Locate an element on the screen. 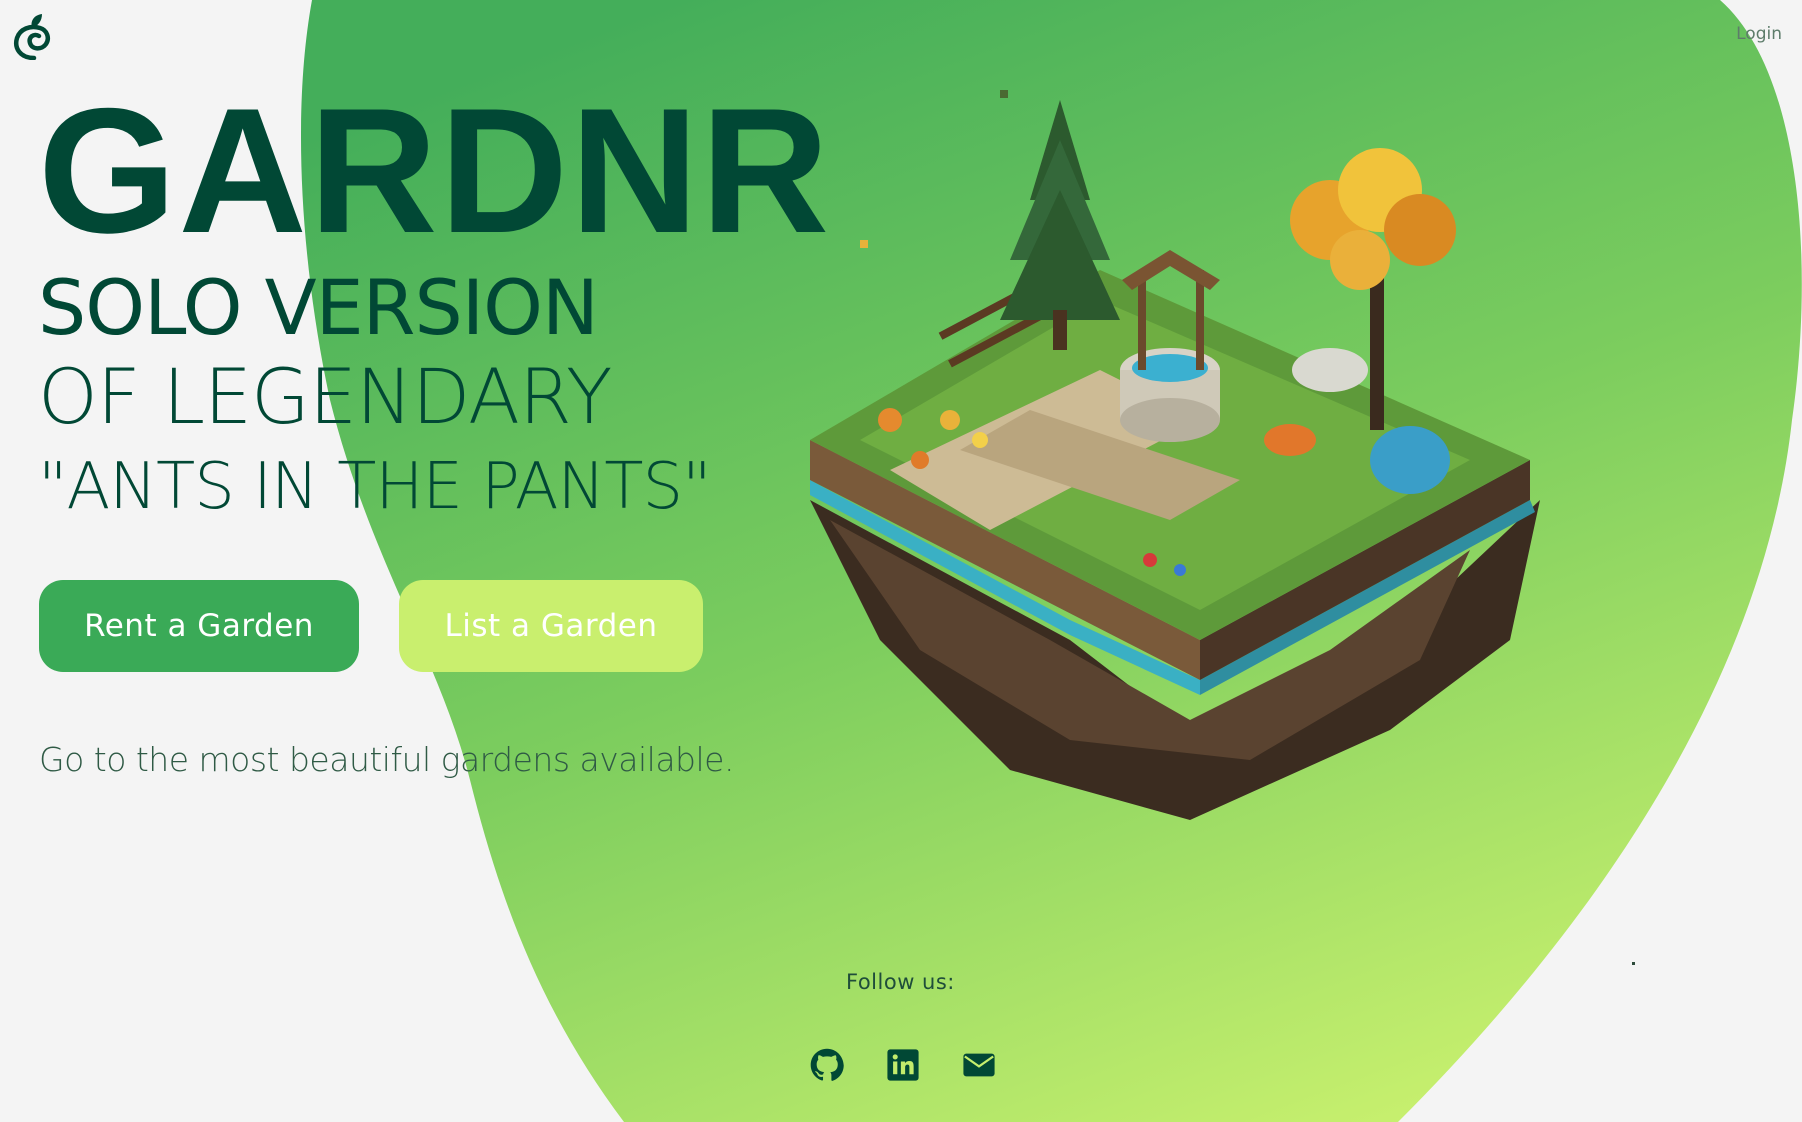  login-link: Login is located at coordinates (1759, 34).